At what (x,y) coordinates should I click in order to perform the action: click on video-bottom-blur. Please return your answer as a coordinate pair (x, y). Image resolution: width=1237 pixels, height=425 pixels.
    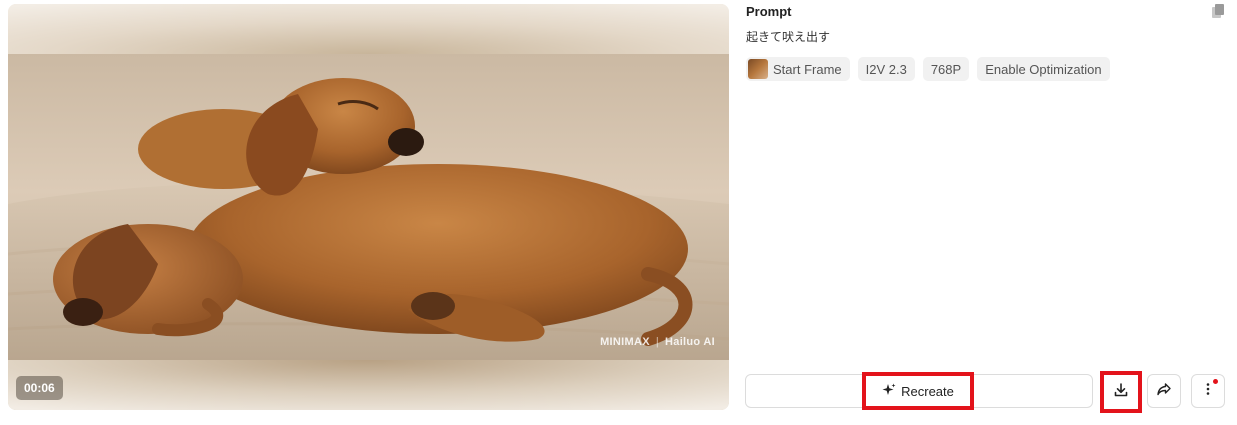
    Looking at the image, I should click on (368, 385).